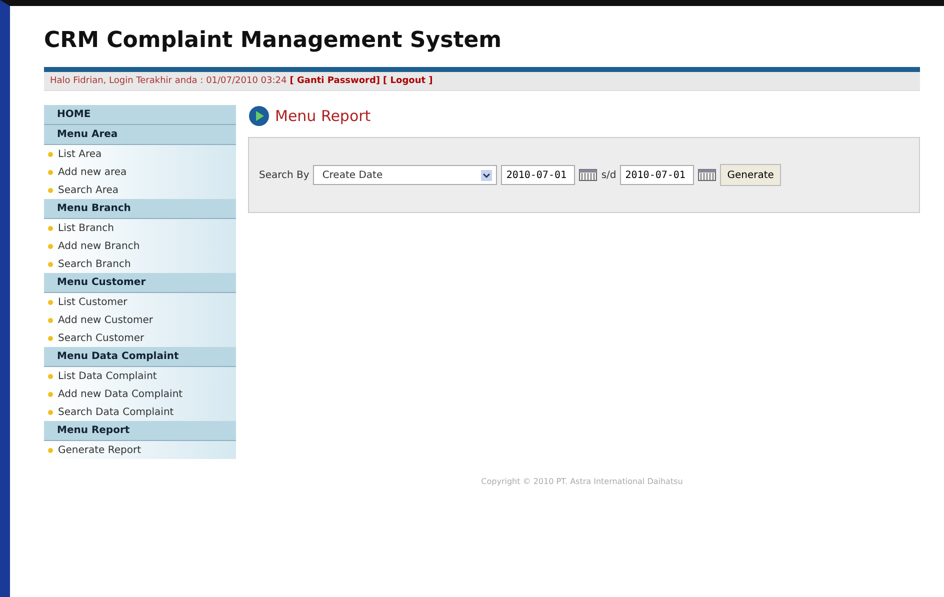 The image size is (944, 597). Describe the element at coordinates (140, 190) in the screenshot. I see `menu-item: Search Area` at that location.